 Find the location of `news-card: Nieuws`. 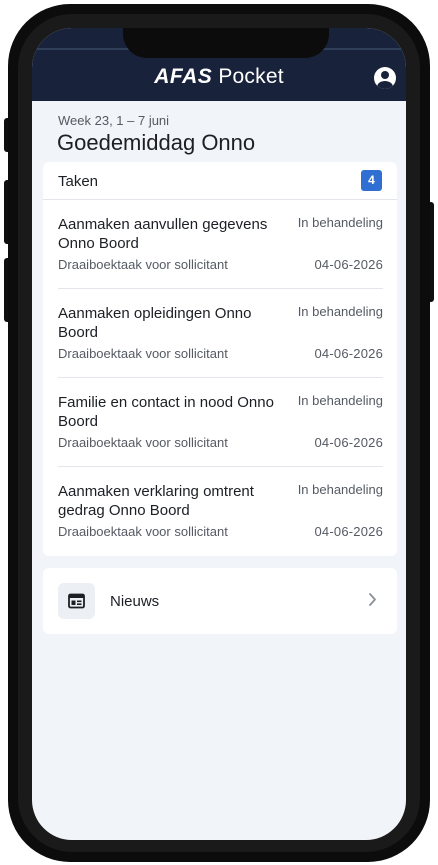

news-card: Nieuws is located at coordinates (220, 601).